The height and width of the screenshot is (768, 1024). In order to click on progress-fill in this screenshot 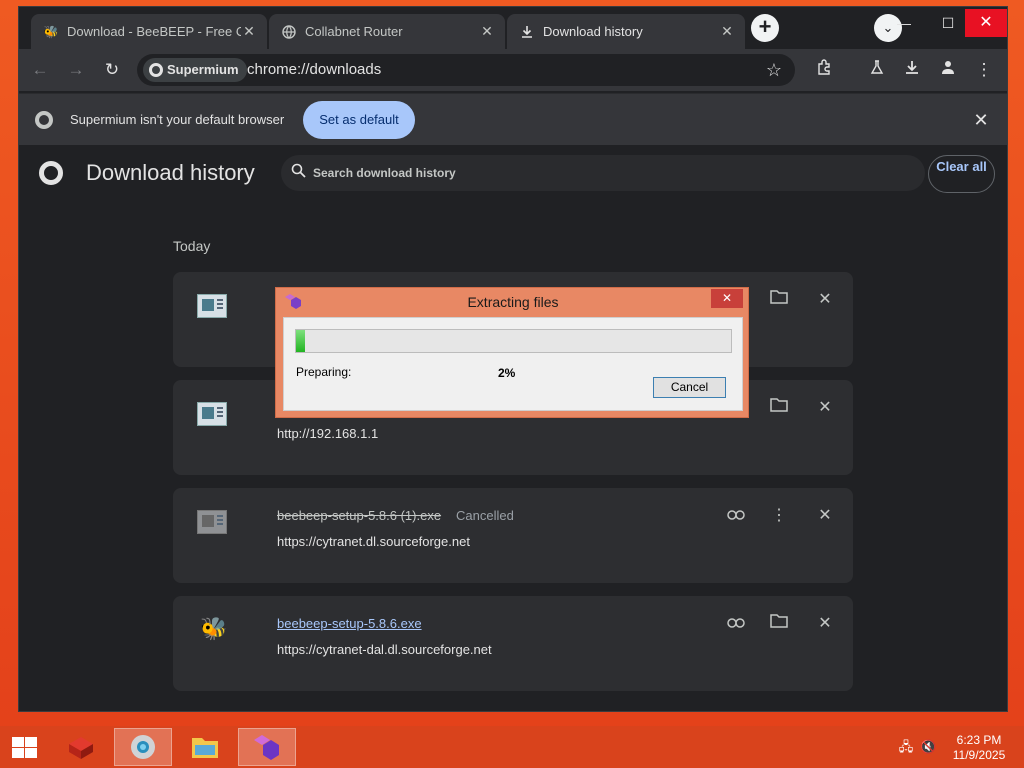, I will do `click(300, 341)`.